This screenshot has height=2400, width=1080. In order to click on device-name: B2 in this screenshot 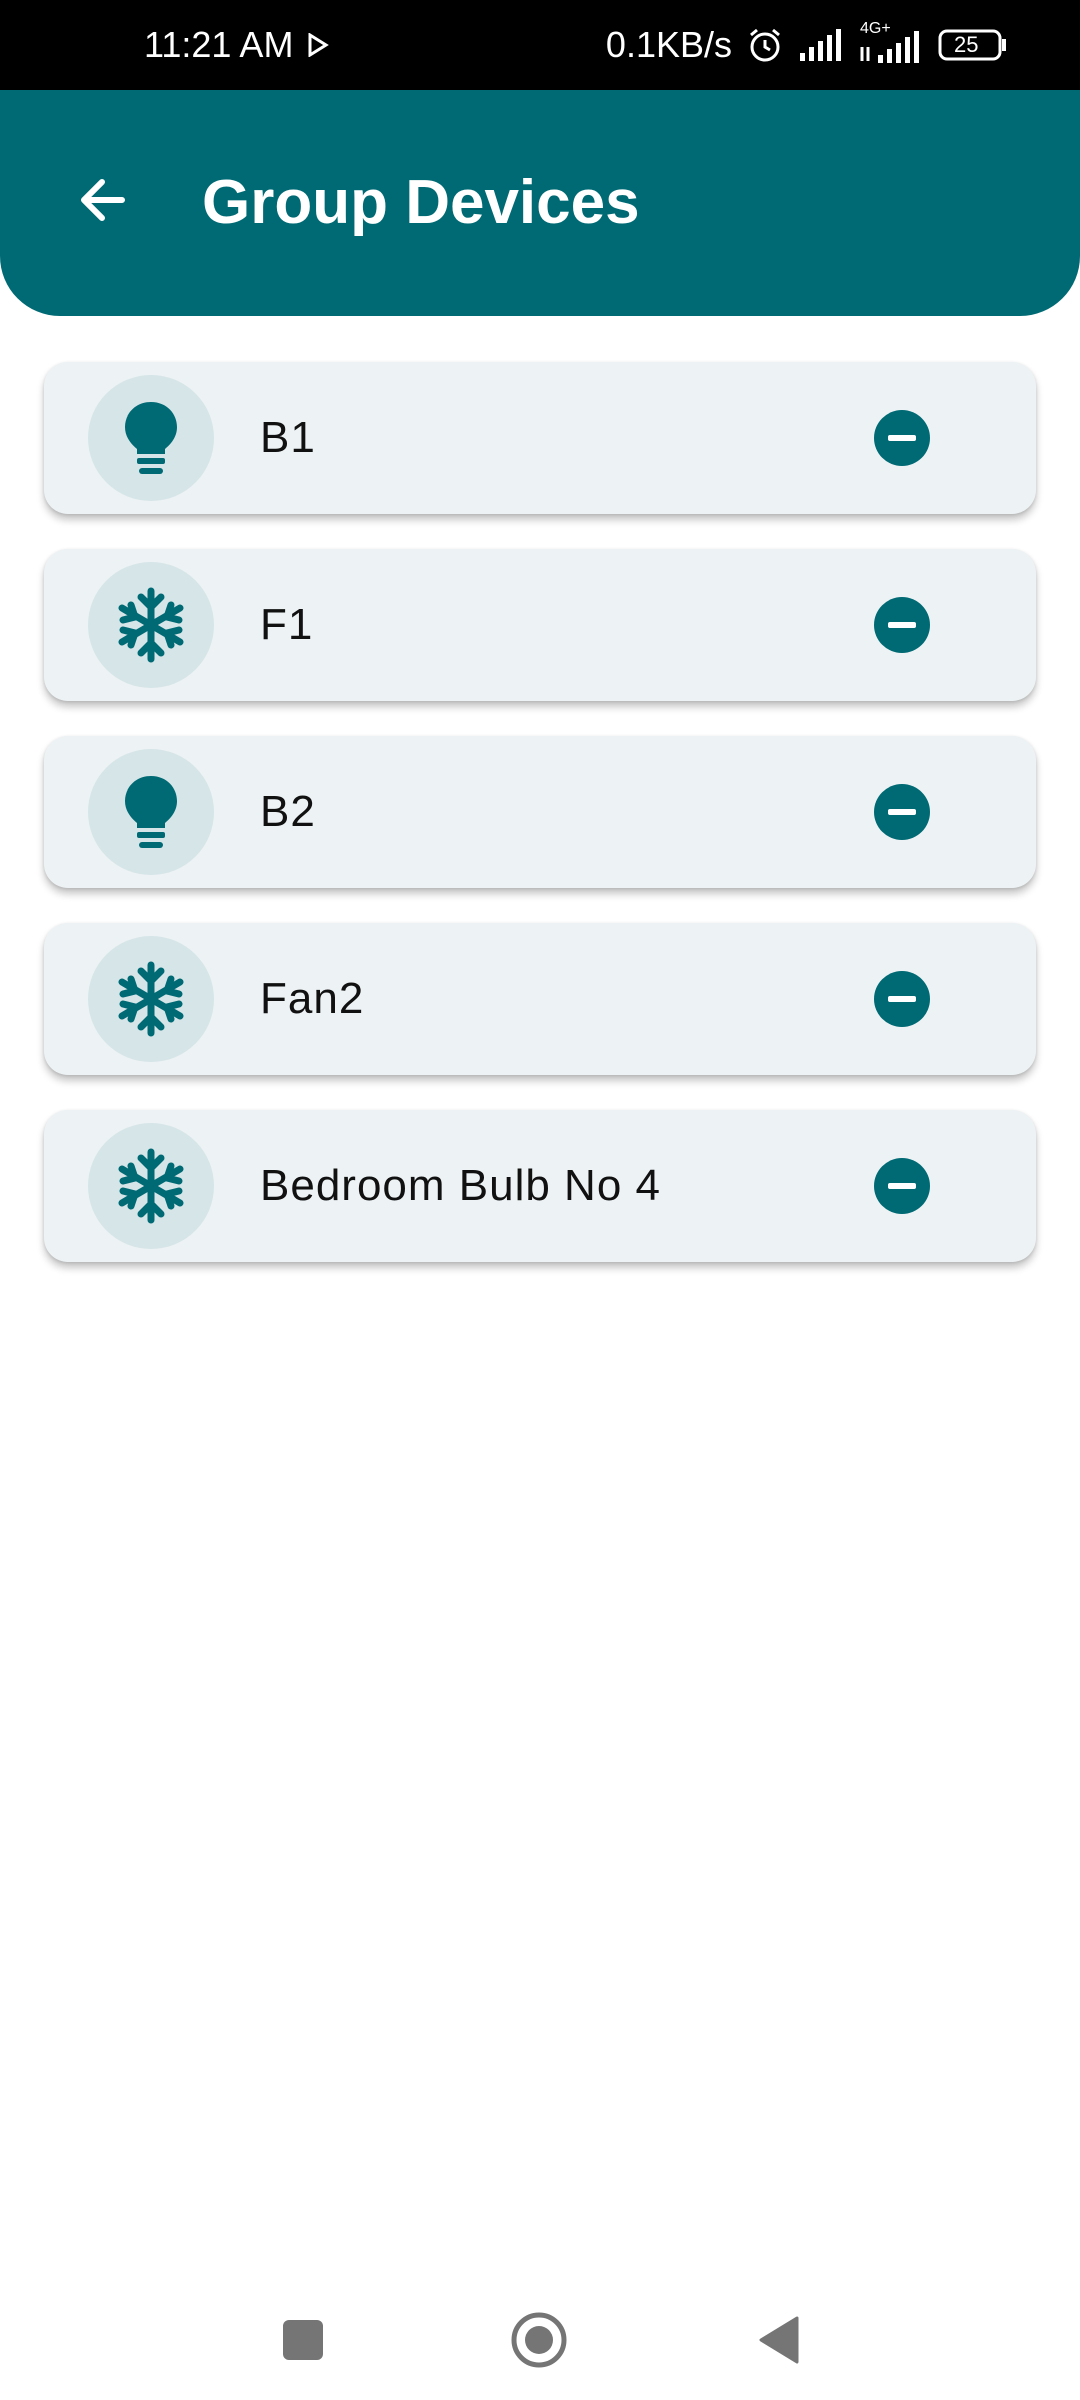, I will do `click(288, 811)`.